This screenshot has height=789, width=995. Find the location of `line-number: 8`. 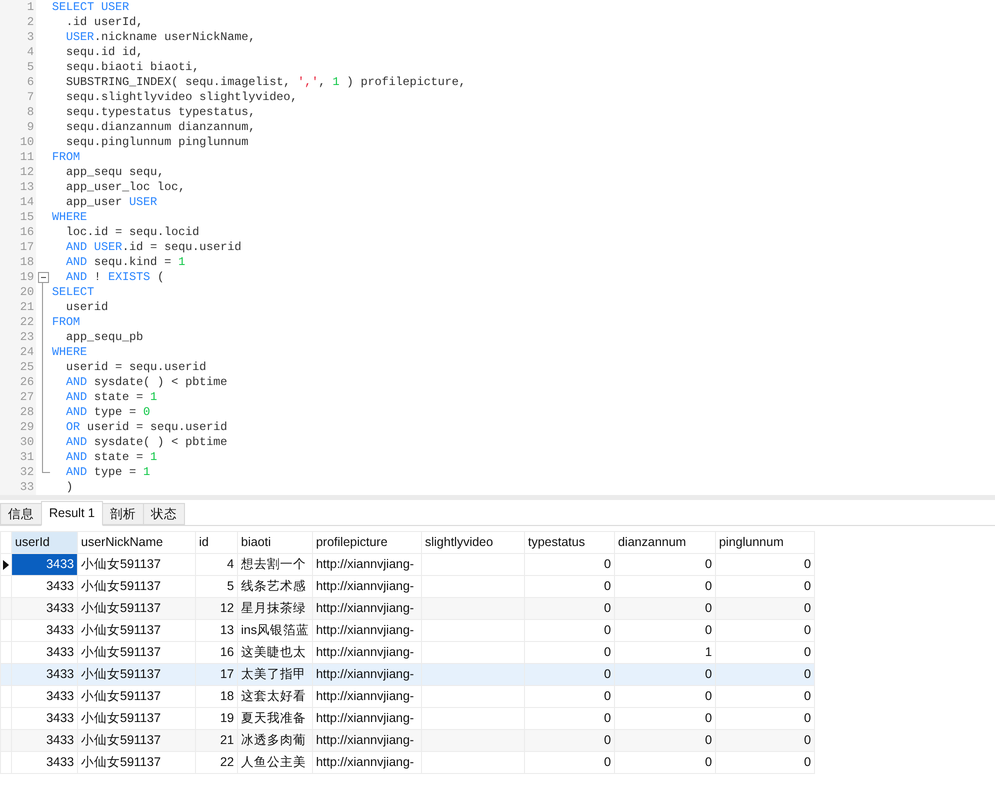

line-number: 8 is located at coordinates (30, 112).